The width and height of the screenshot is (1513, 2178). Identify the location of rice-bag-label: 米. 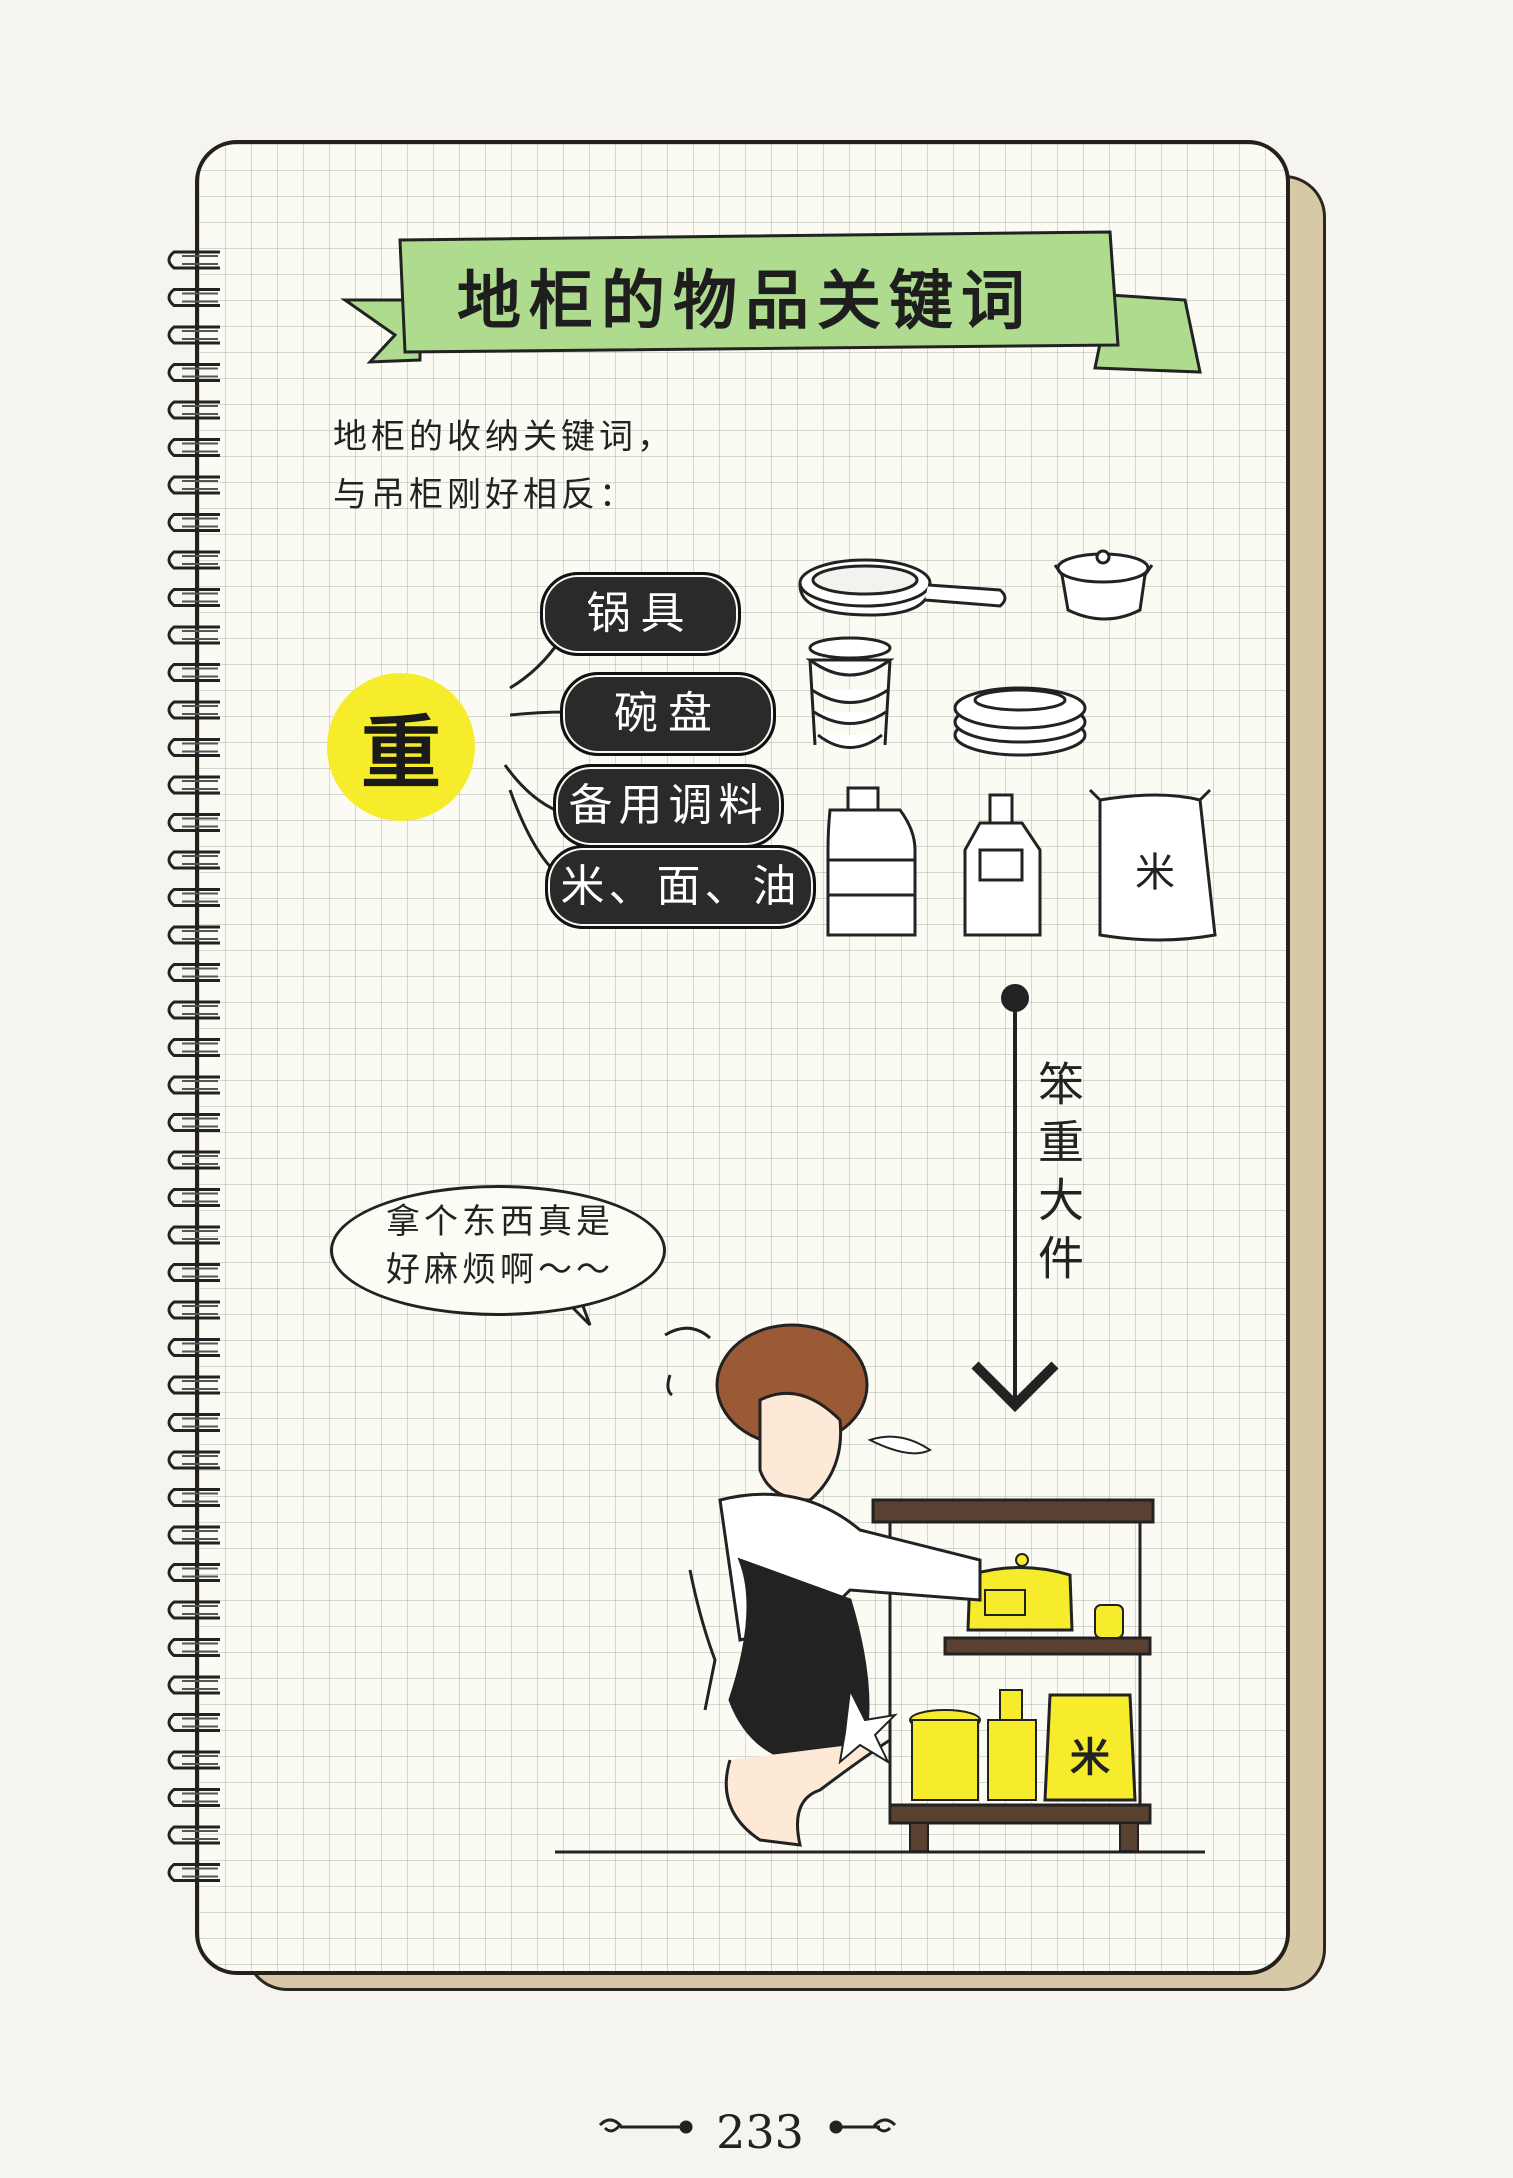
(1155, 873).